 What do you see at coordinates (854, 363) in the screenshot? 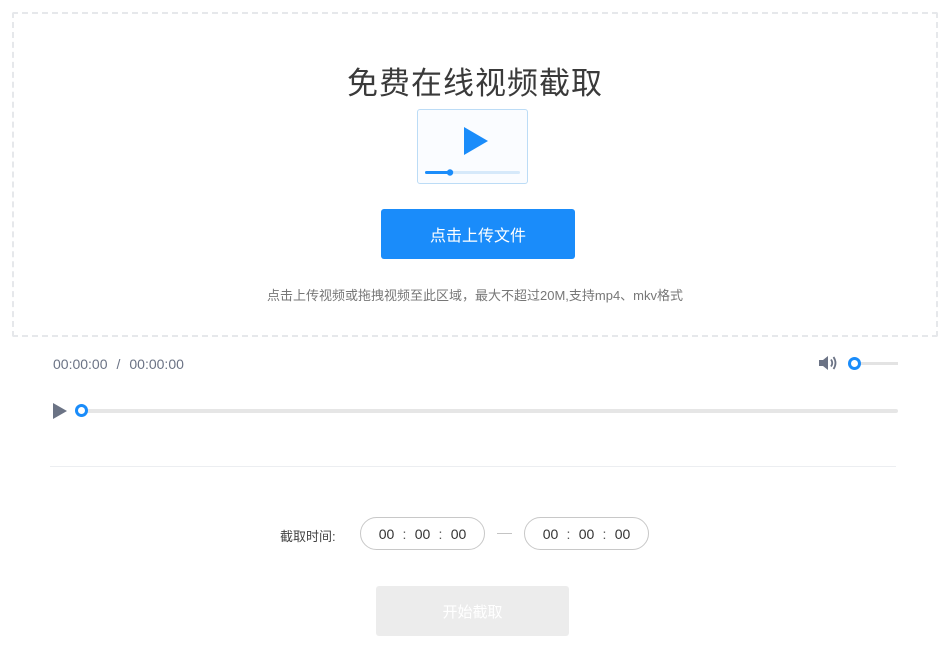
I see `volume-slider-handle` at bounding box center [854, 363].